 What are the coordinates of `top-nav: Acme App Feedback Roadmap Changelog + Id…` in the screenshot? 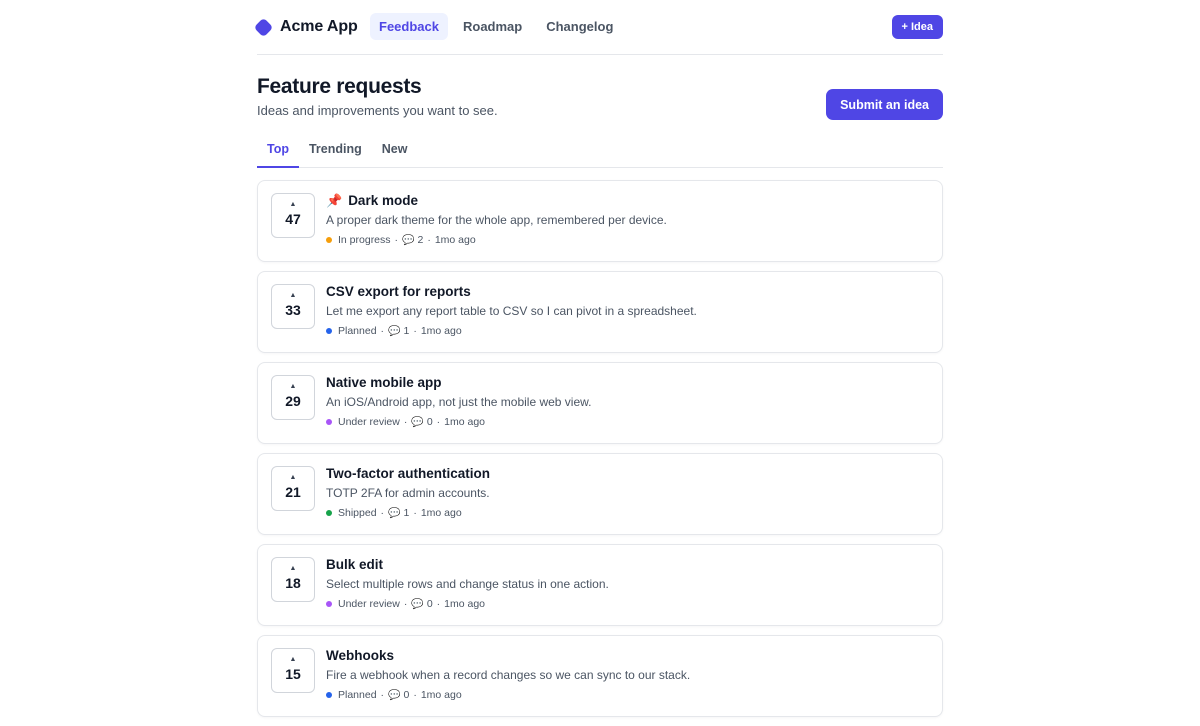 It's located at (598, 27).